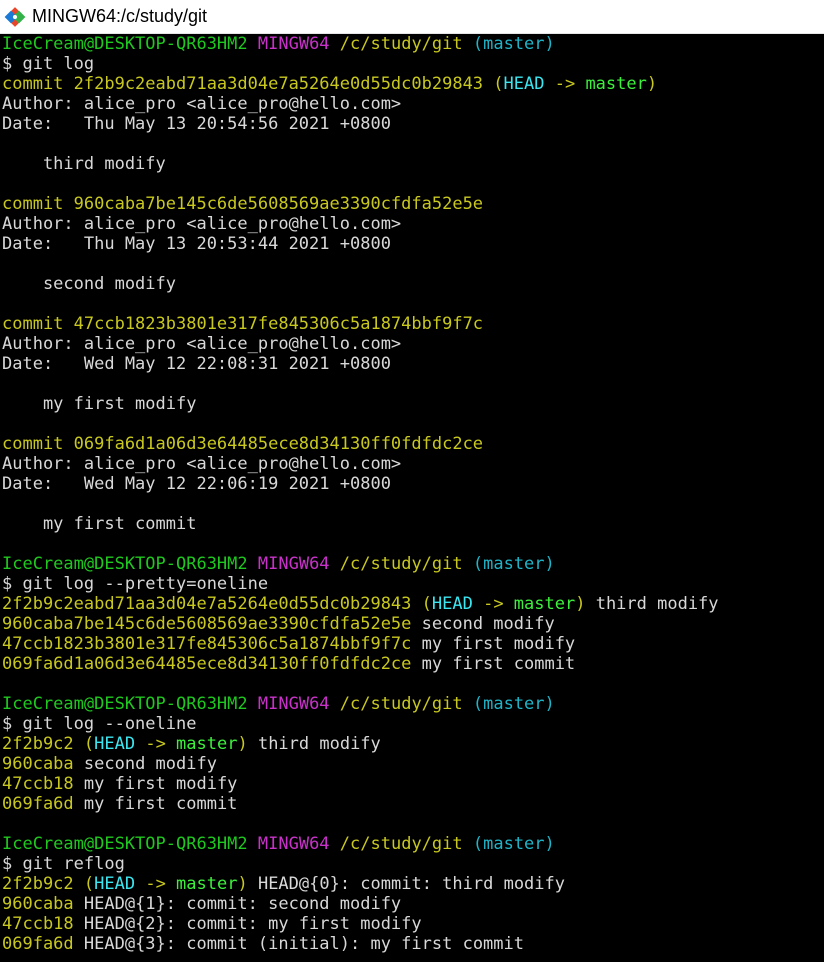  What do you see at coordinates (63, 864) in the screenshot?
I see `command-text: $ git reflog` at bounding box center [63, 864].